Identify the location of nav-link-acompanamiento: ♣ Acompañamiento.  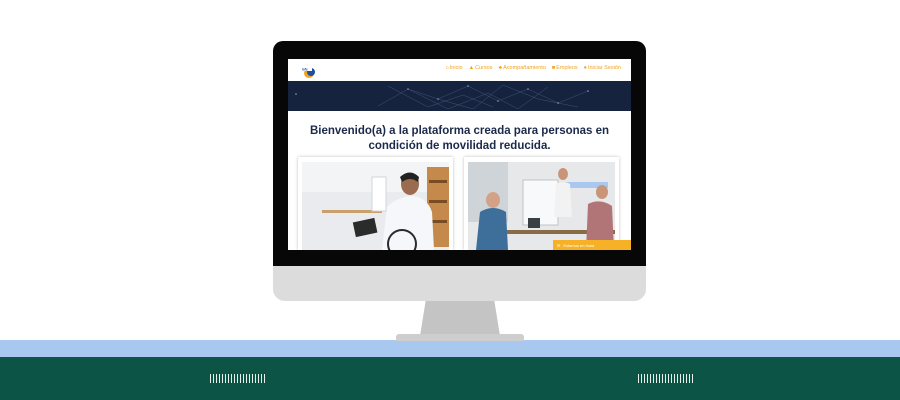
(521, 68).